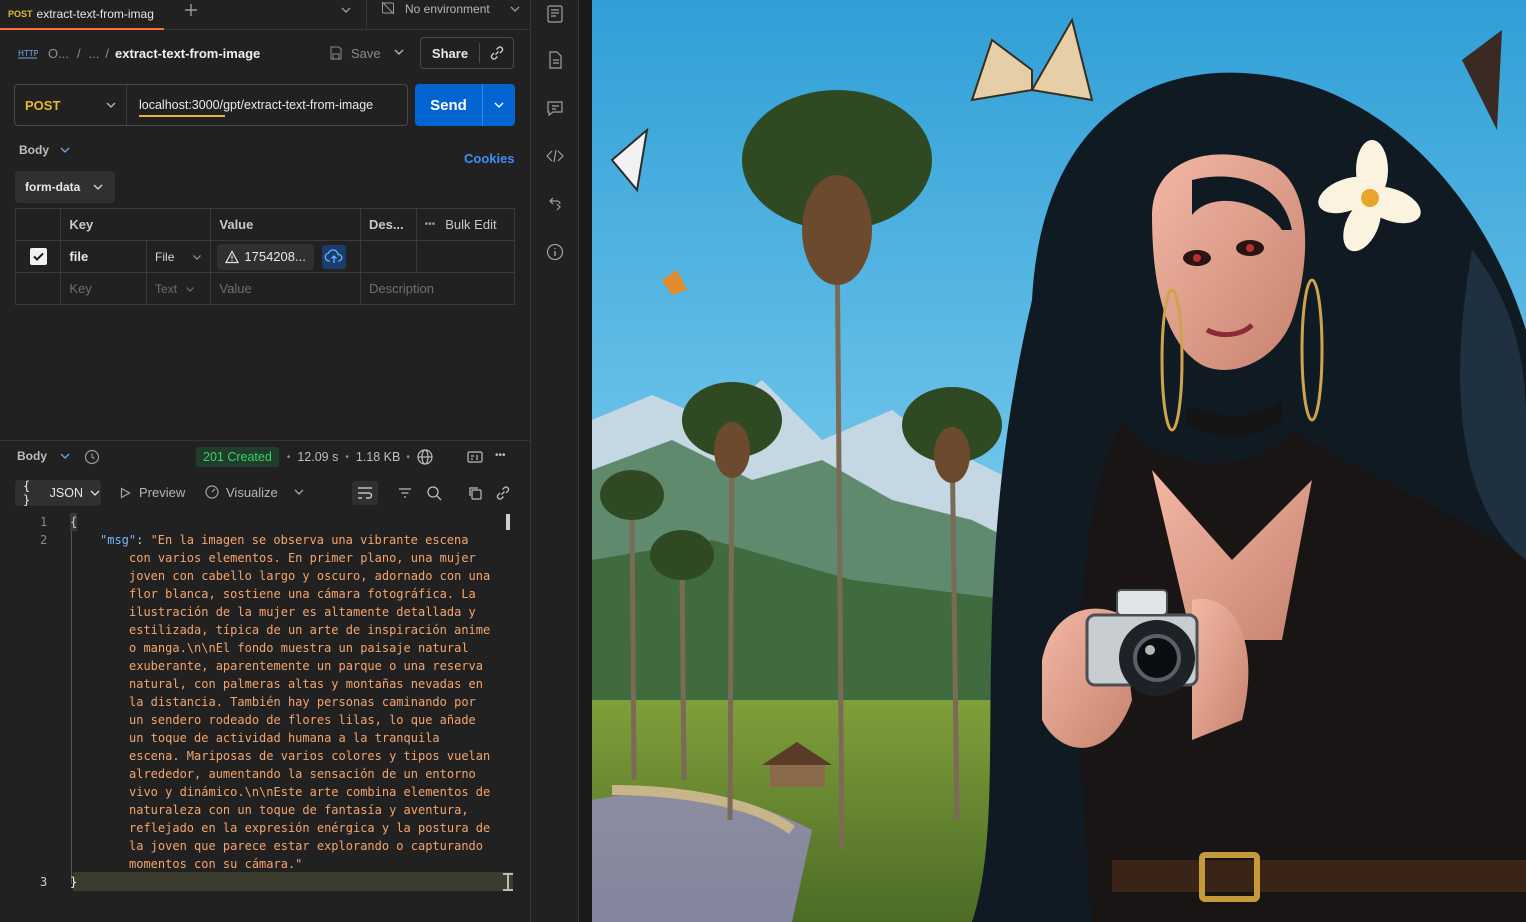 The image size is (1526, 922). Describe the element at coordinates (336, 53) in the screenshot. I see `save-icon` at that location.